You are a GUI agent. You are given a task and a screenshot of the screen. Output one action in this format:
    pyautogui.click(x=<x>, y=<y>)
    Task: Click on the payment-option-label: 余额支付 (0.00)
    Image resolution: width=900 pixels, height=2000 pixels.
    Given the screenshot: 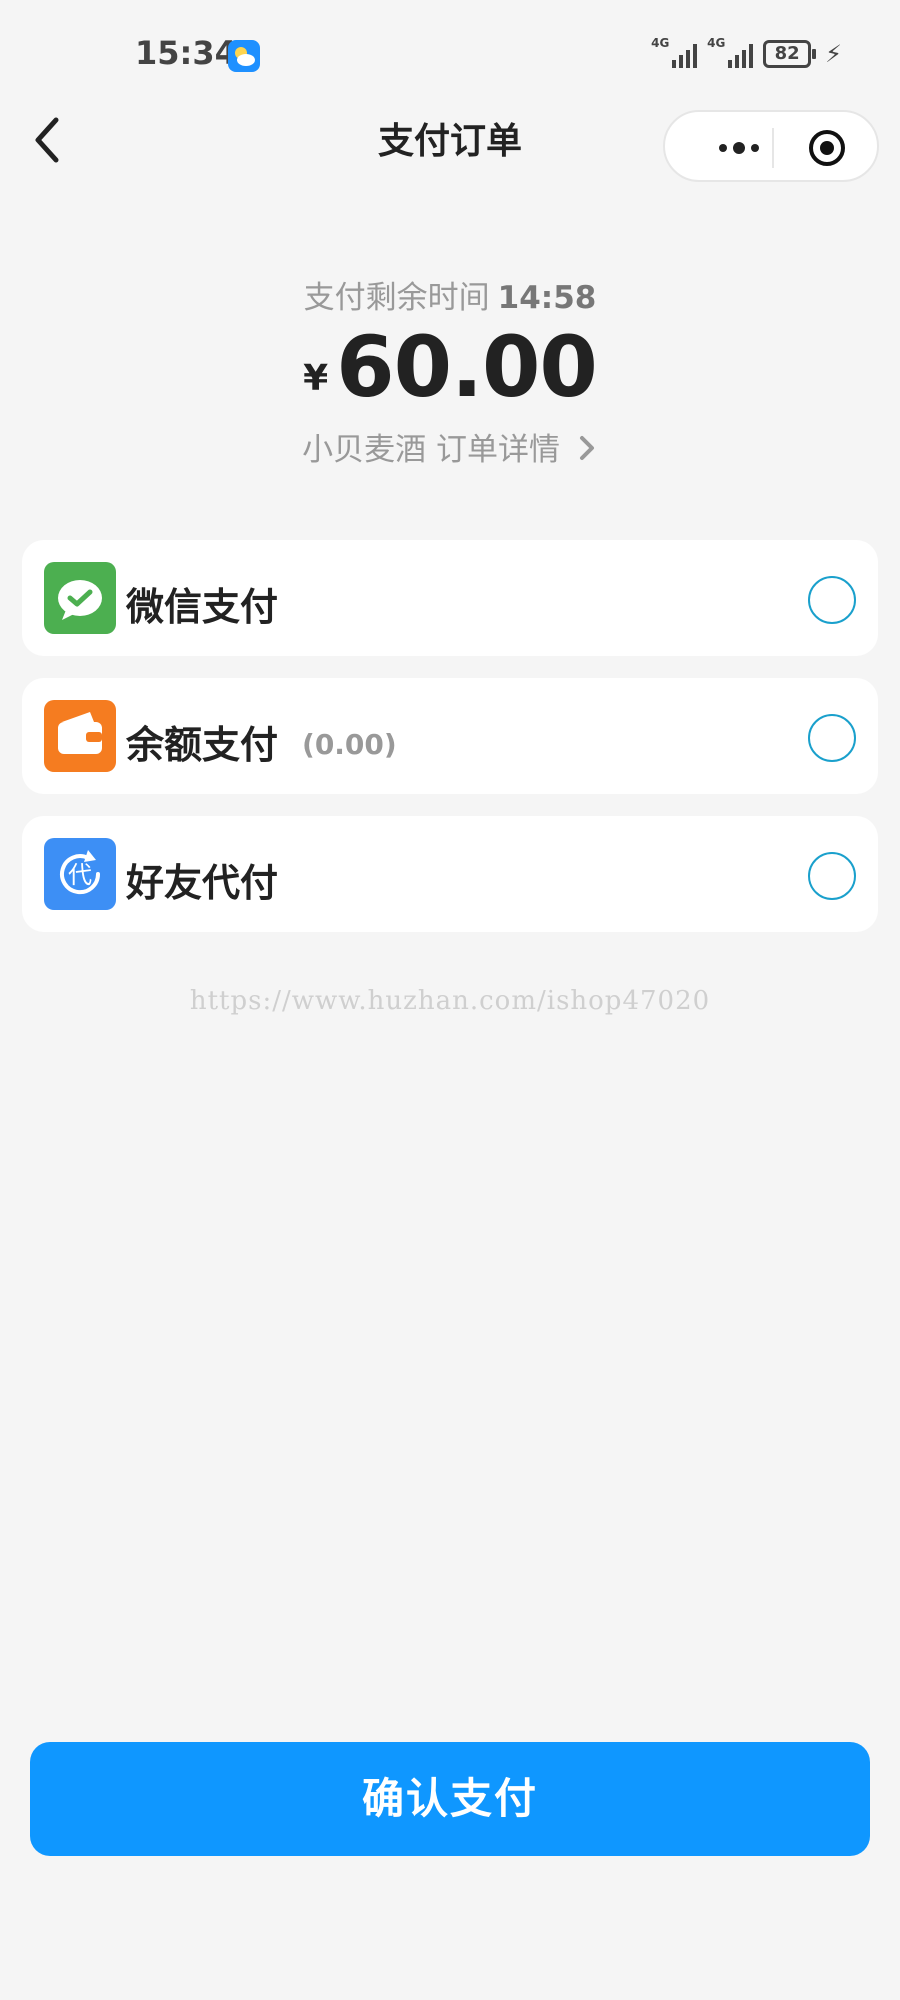 What is the action you would take?
    pyautogui.click(x=261, y=745)
    